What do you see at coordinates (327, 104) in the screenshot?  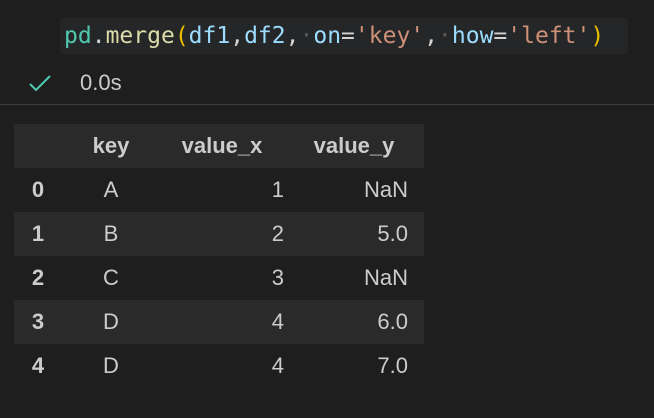 I see `output-divider` at bounding box center [327, 104].